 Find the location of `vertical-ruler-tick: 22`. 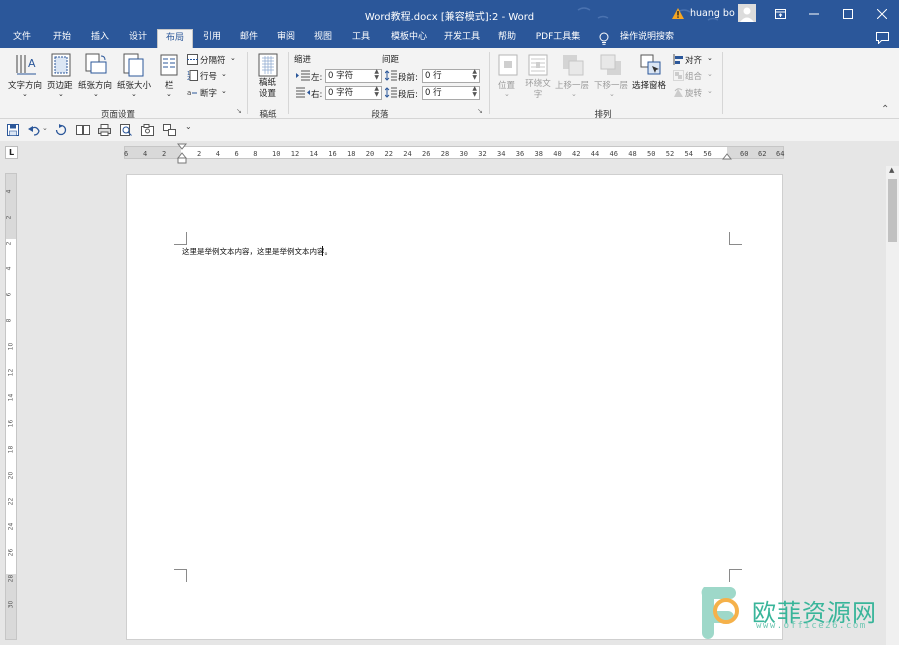

vertical-ruler-tick: 22 is located at coordinates (11, 501).